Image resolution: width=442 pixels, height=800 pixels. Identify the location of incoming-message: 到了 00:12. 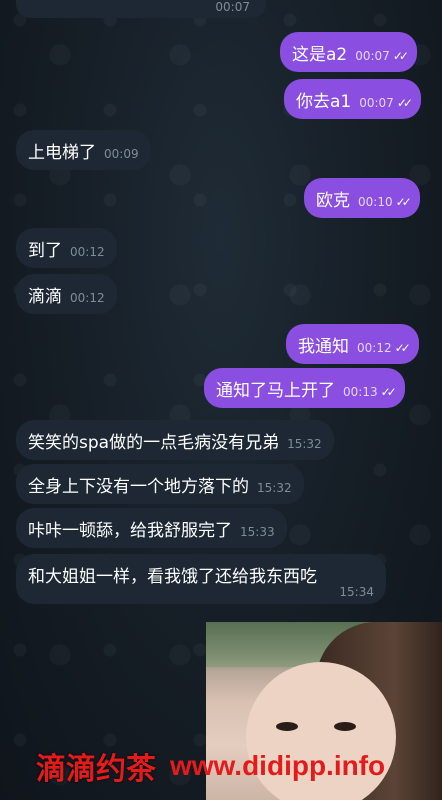
(66, 248).